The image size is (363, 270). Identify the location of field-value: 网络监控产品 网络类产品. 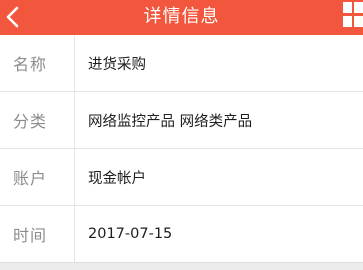
(170, 121).